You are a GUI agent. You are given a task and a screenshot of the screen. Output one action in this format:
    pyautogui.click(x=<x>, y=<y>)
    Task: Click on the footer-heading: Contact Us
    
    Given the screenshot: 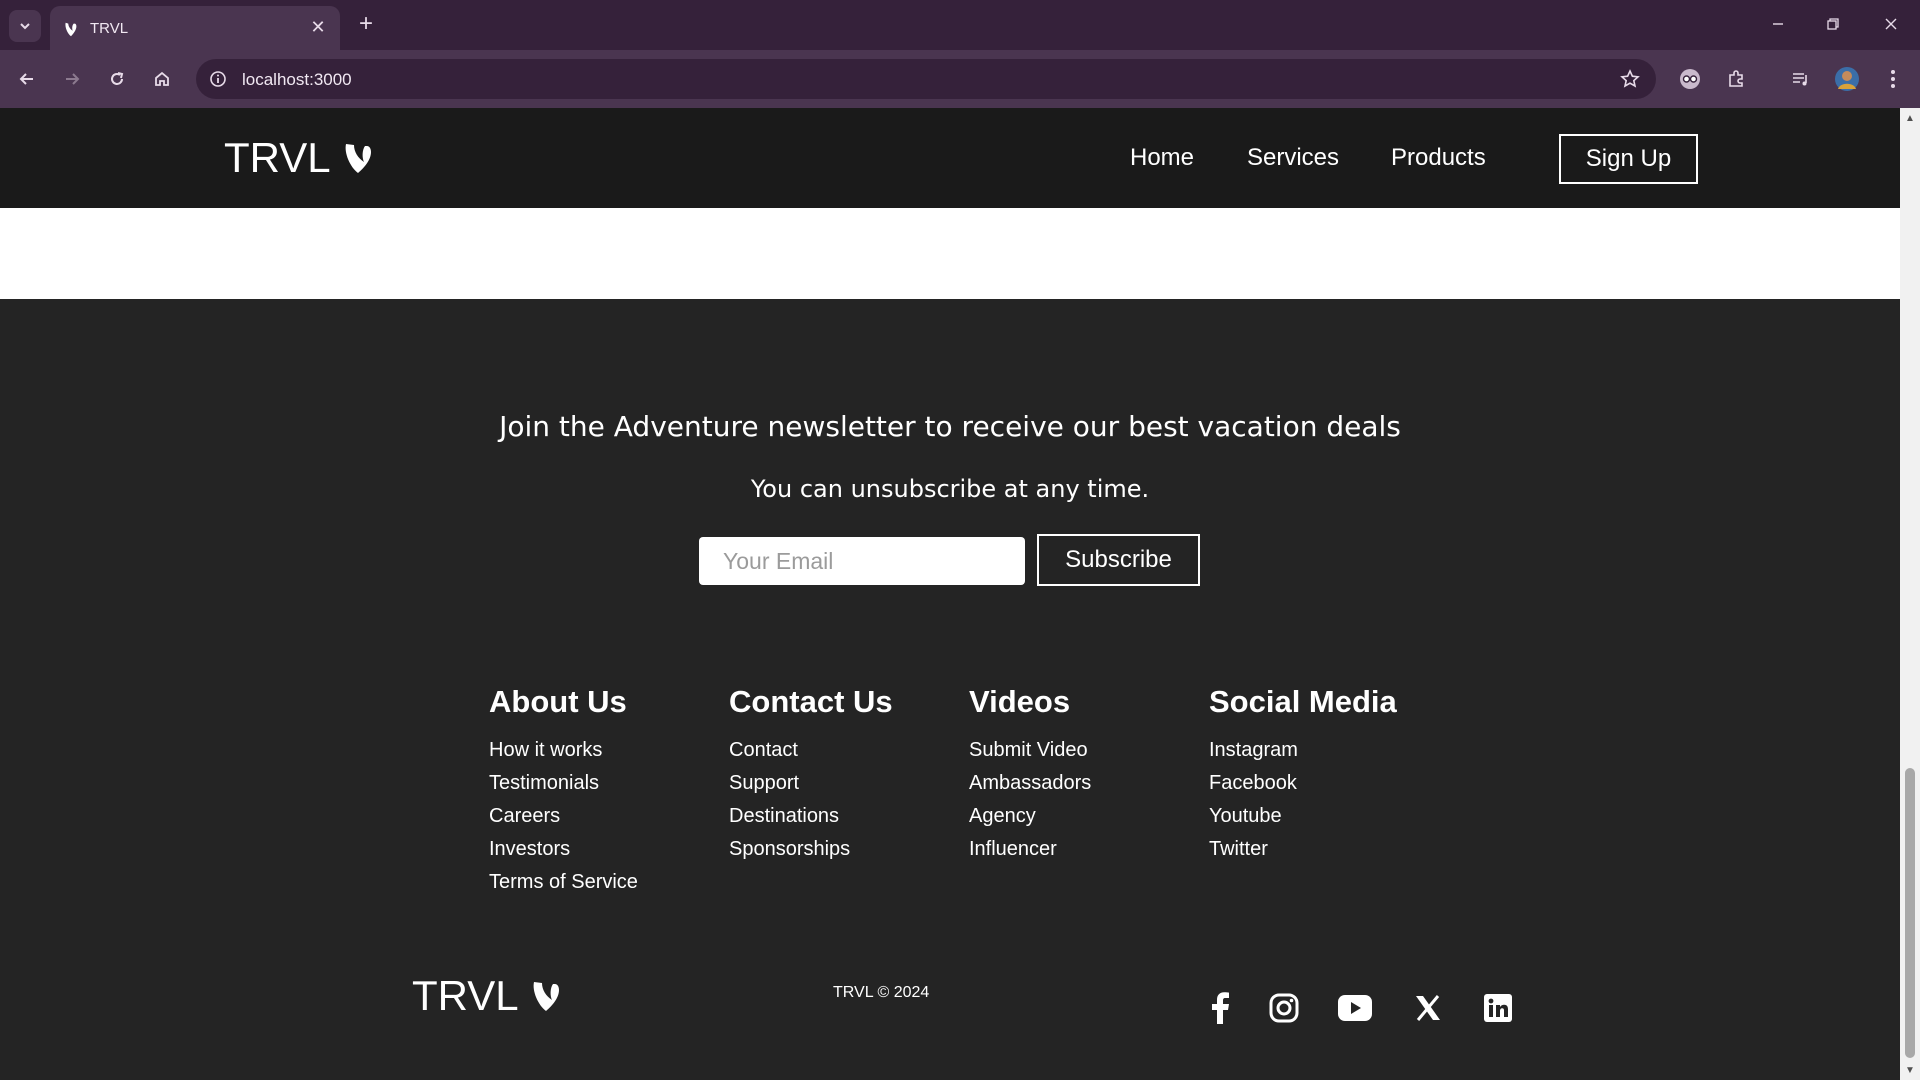 What is the action you would take?
    pyautogui.click(x=811, y=701)
    